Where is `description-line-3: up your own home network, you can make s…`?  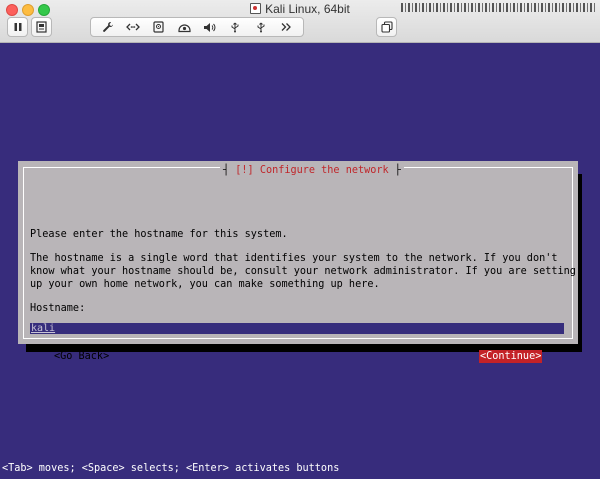 description-line-3: up your own home network, you can make s… is located at coordinates (205, 284).